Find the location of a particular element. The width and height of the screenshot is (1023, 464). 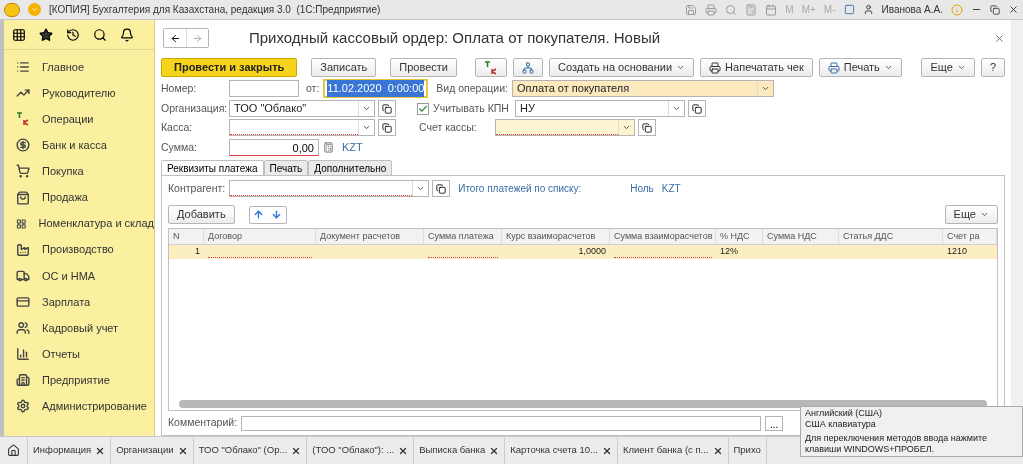

print-receipt-button: Напечатать чек is located at coordinates (756, 67).